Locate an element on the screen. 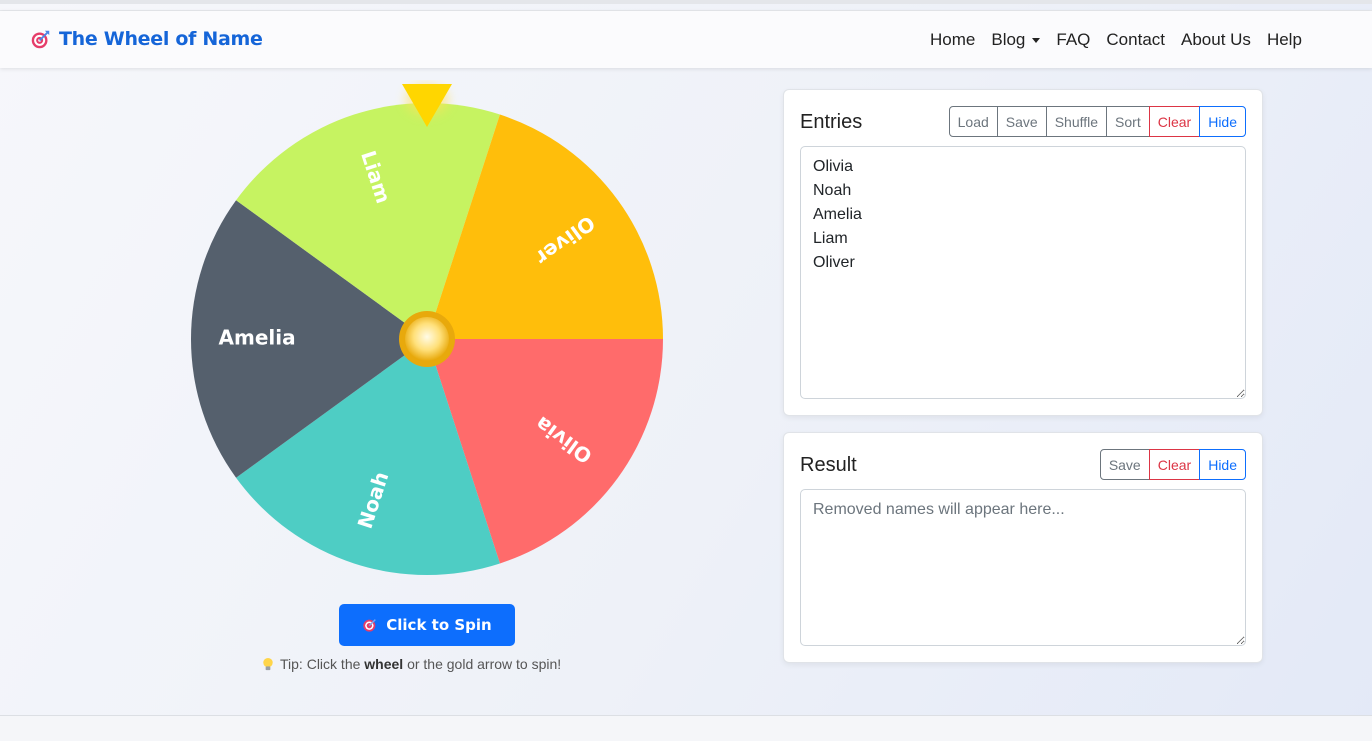  nav-faq: FAQ is located at coordinates (1073, 40).